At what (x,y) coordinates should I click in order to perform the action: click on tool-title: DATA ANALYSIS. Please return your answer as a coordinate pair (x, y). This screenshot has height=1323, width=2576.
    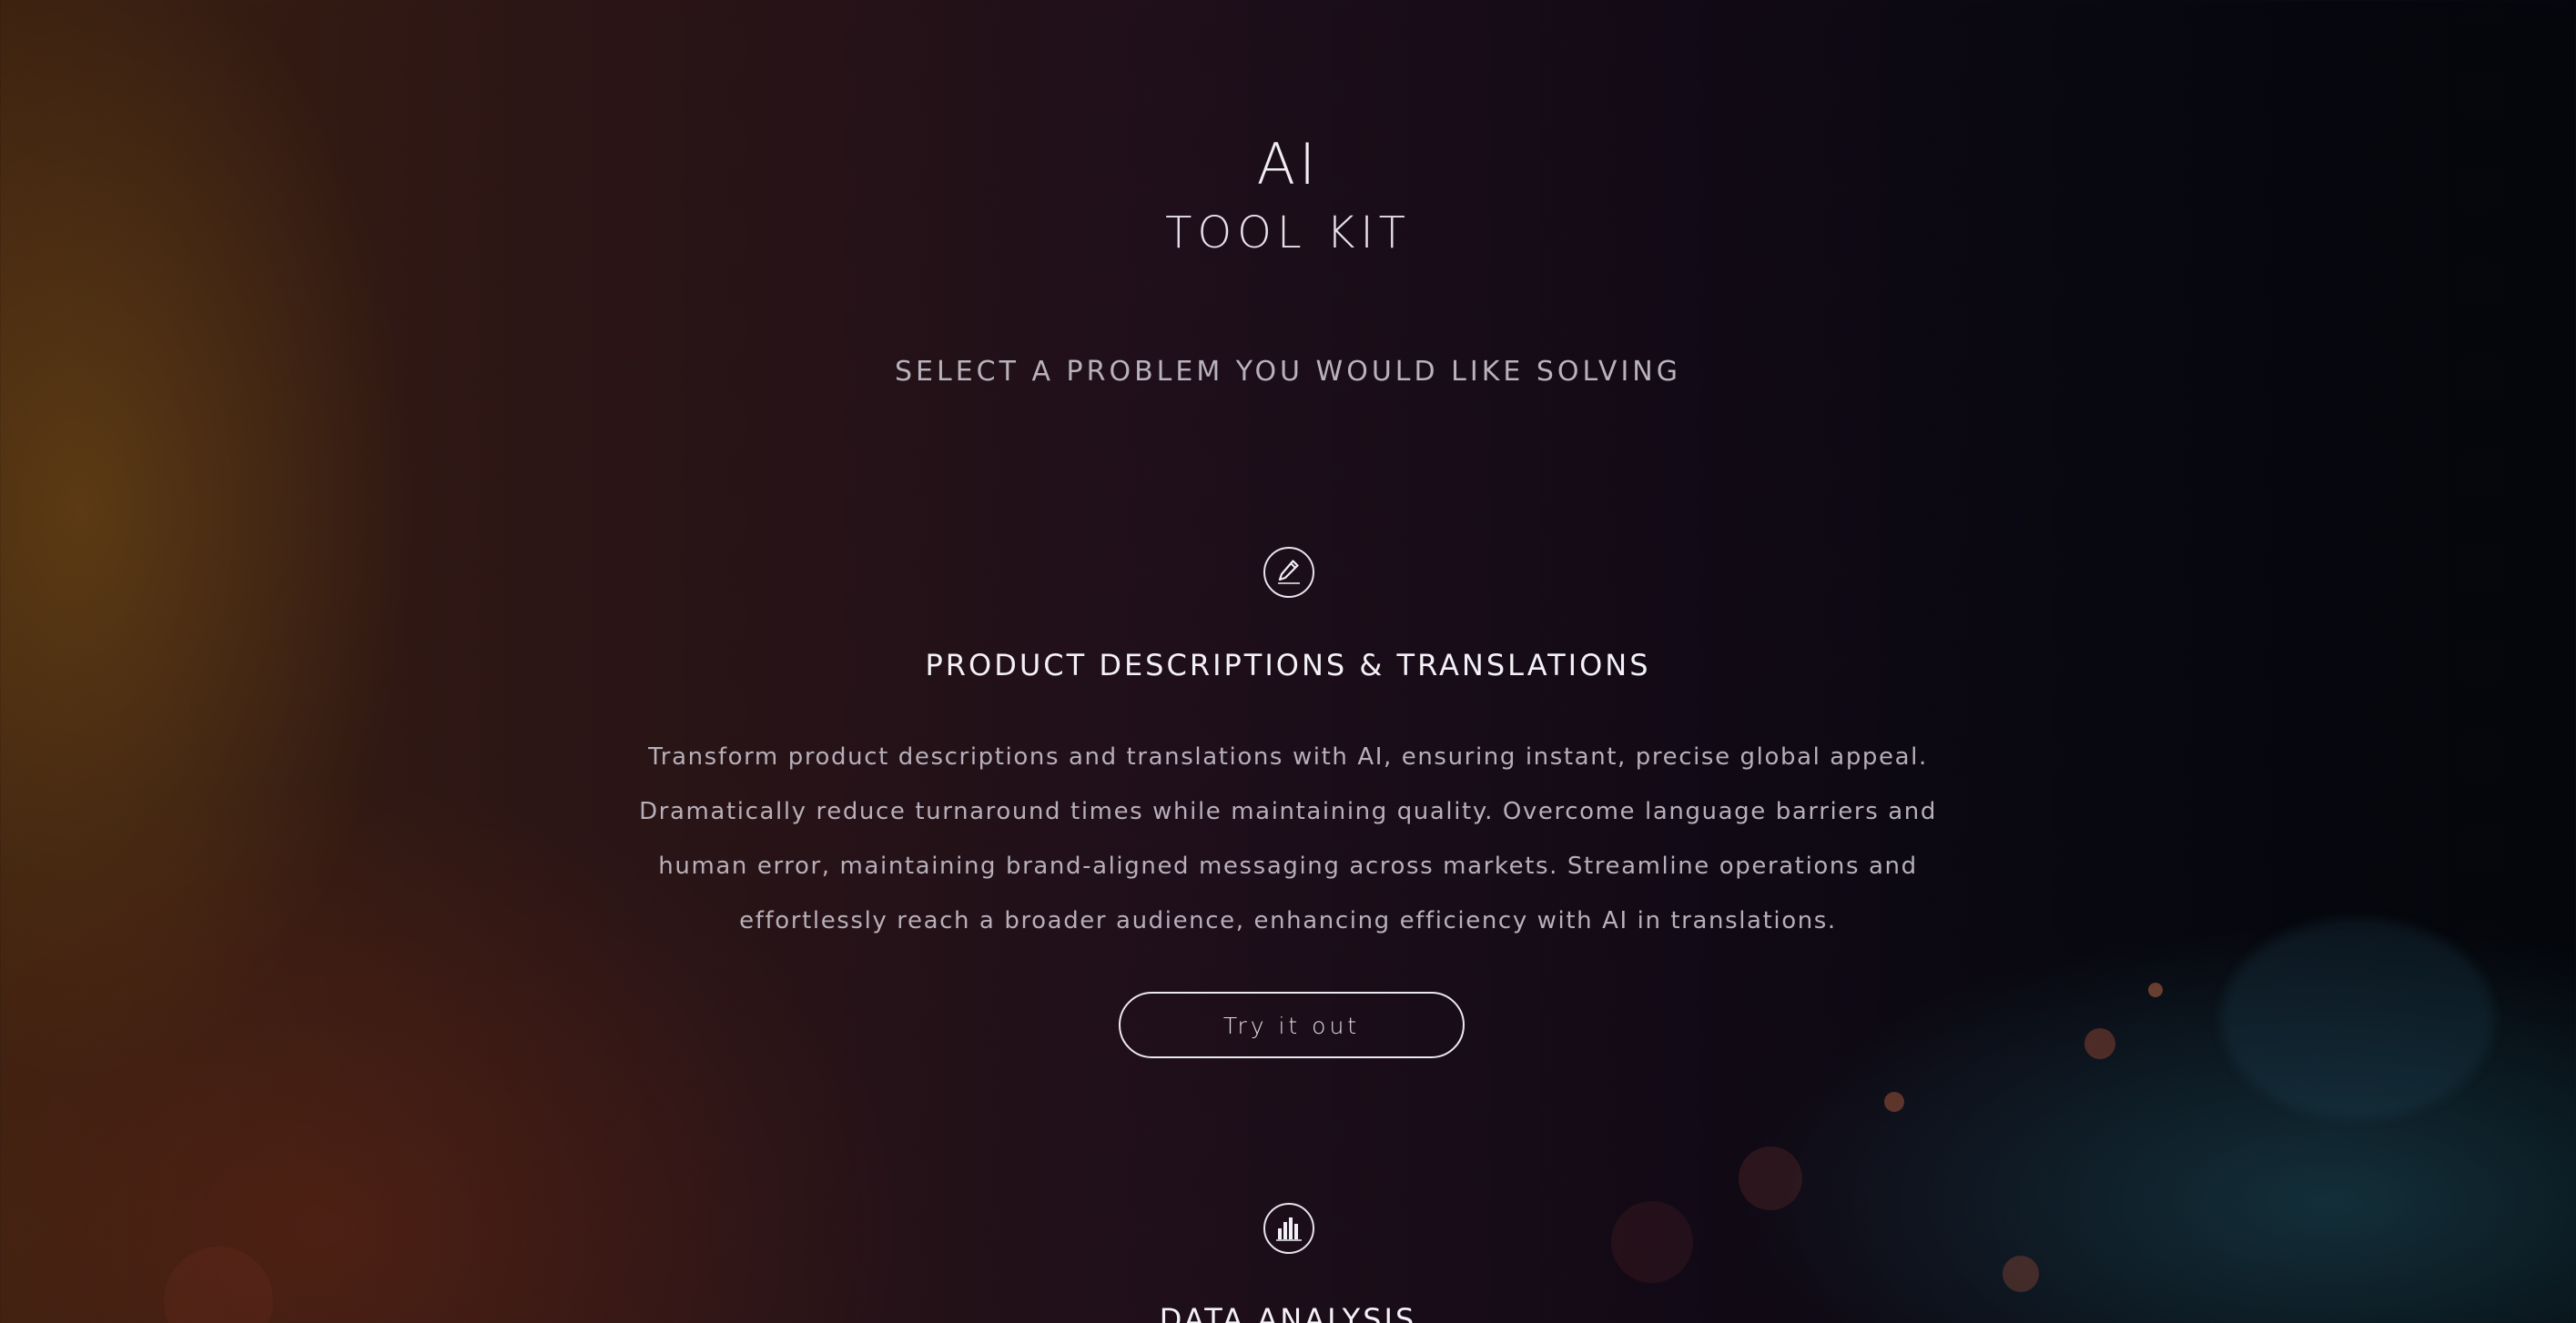
    Looking at the image, I should click on (1288, 1312).